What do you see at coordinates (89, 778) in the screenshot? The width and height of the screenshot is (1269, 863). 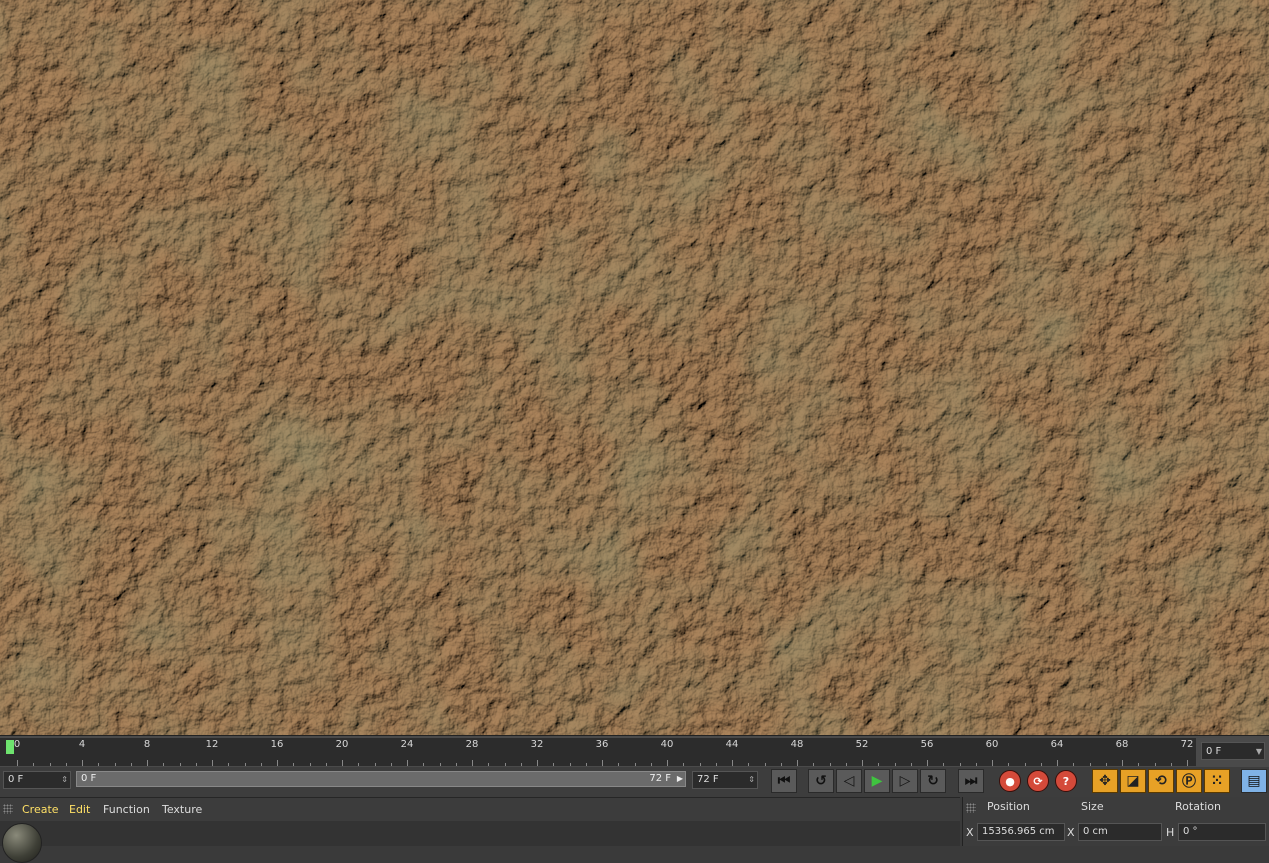 I see `range-start-label: 0 F` at bounding box center [89, 778].